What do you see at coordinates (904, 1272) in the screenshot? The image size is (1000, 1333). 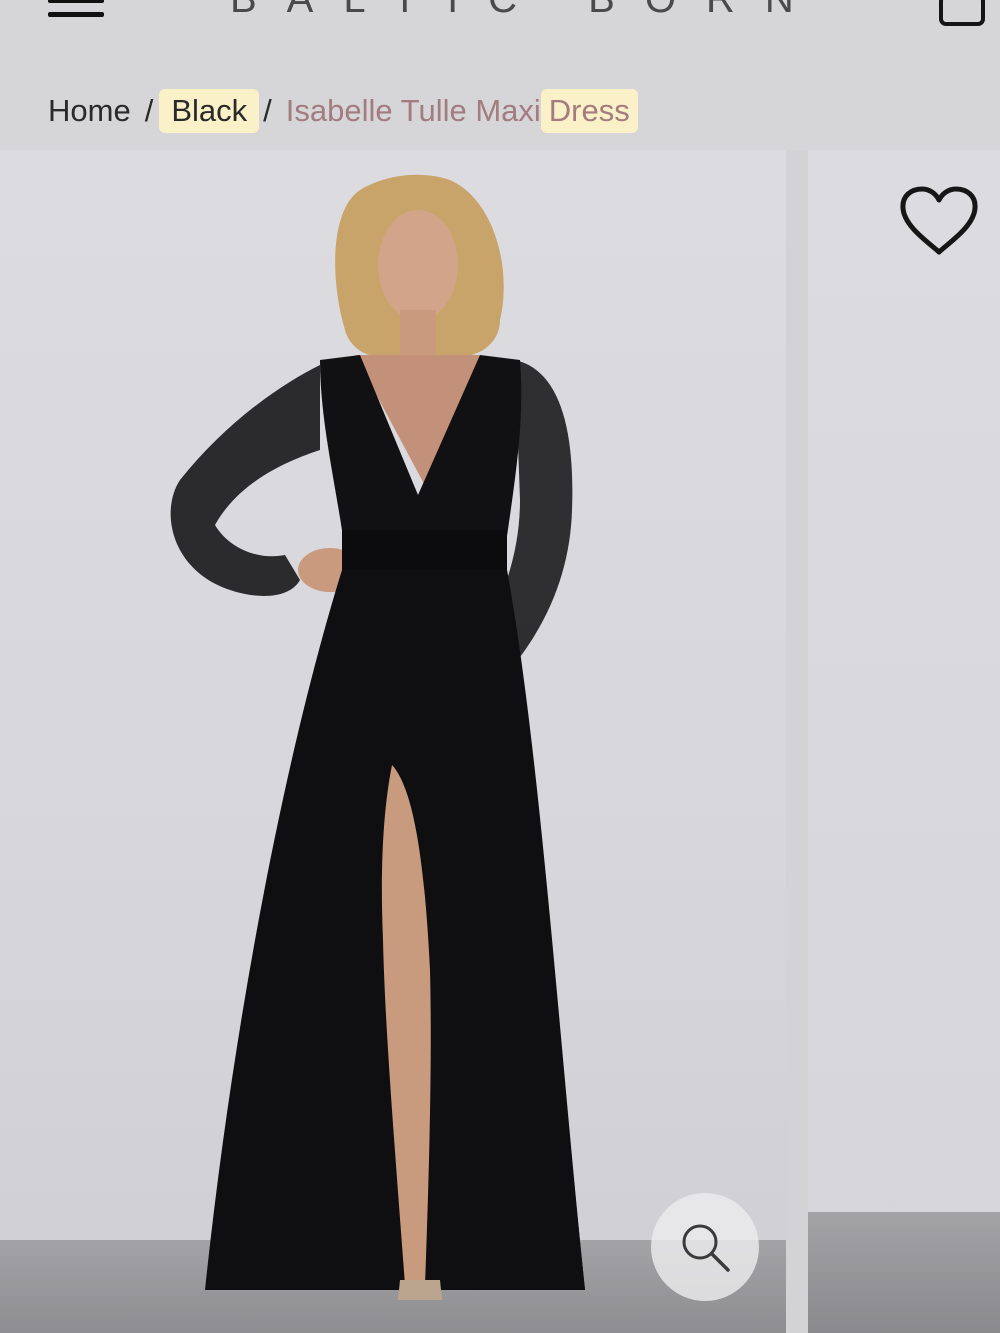 I see `studio-floor` at bounding box center [904, 1272].